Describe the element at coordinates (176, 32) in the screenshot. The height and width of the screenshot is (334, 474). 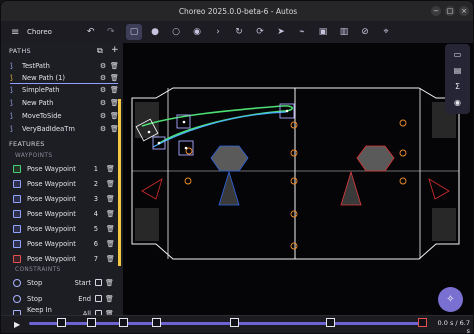
I see `toolbar-empty-waypoint-icon: ○` at that location.